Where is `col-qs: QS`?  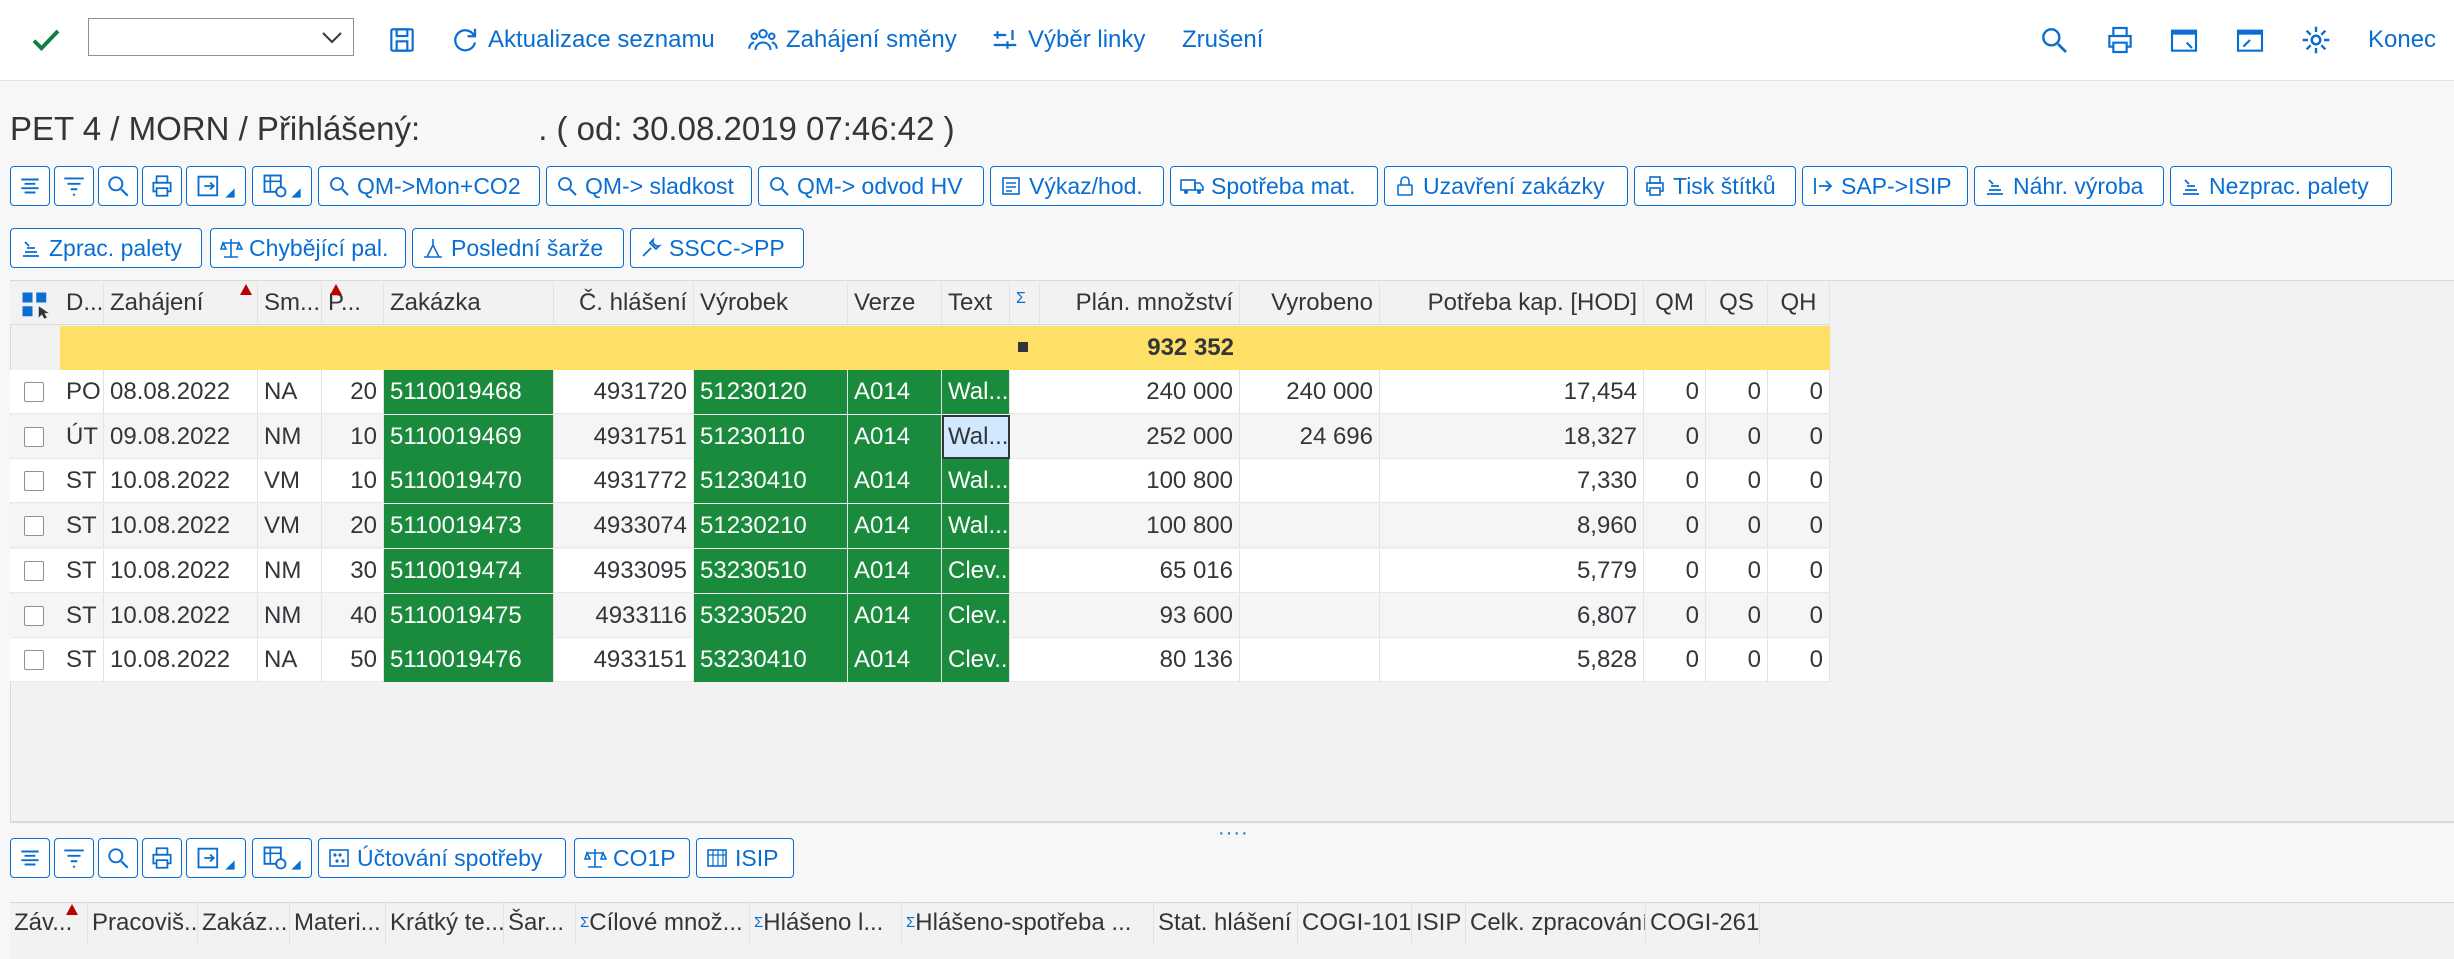 col-qs: QS is located at coordinates (1737, 303).